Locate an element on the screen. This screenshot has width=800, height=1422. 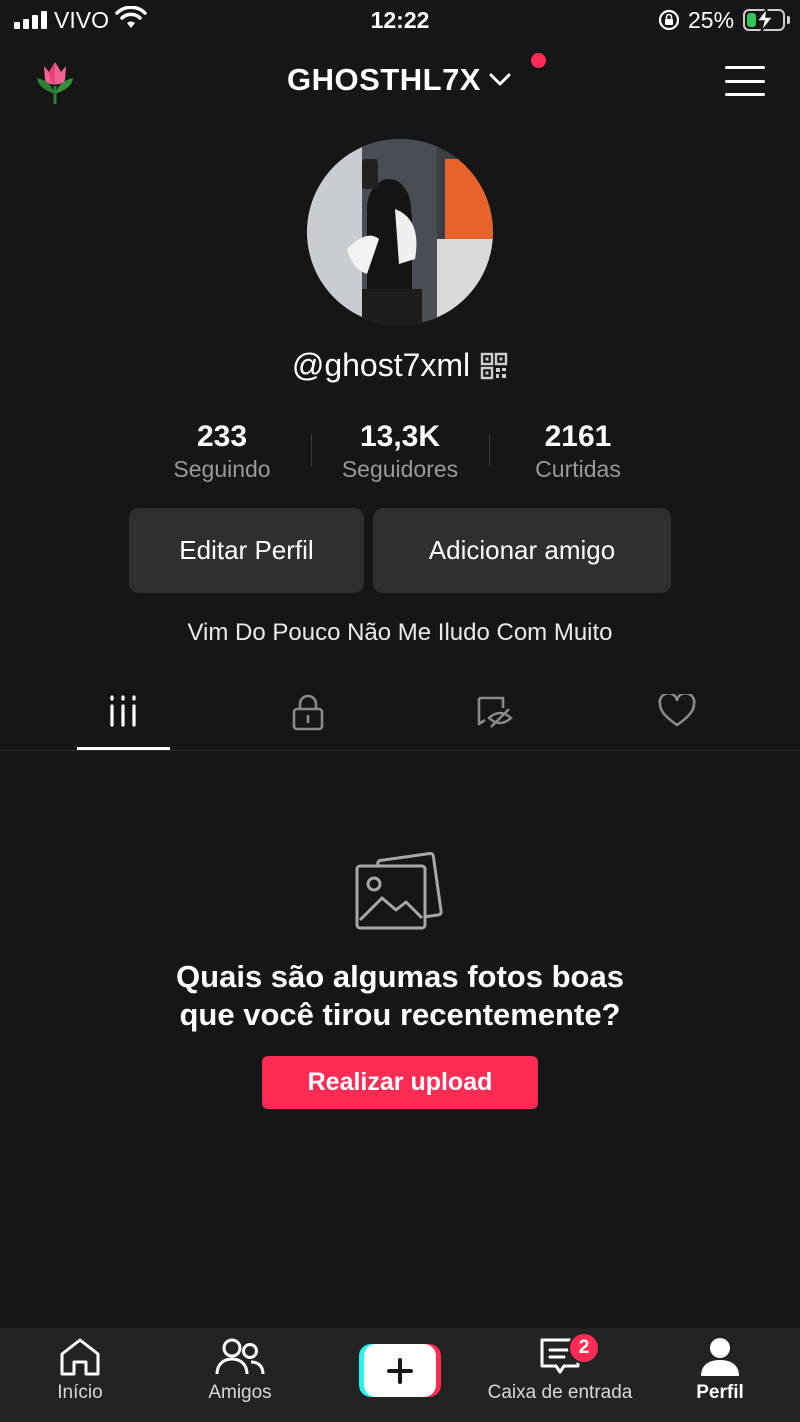
followers-label: Seguidores is located at coordinates (400, 469).